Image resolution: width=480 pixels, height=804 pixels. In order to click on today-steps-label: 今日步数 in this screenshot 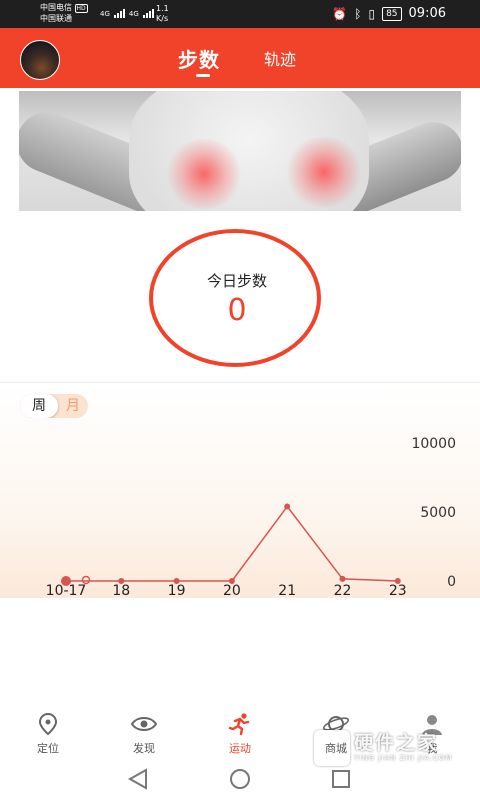, I will do `click(236, 281)`.